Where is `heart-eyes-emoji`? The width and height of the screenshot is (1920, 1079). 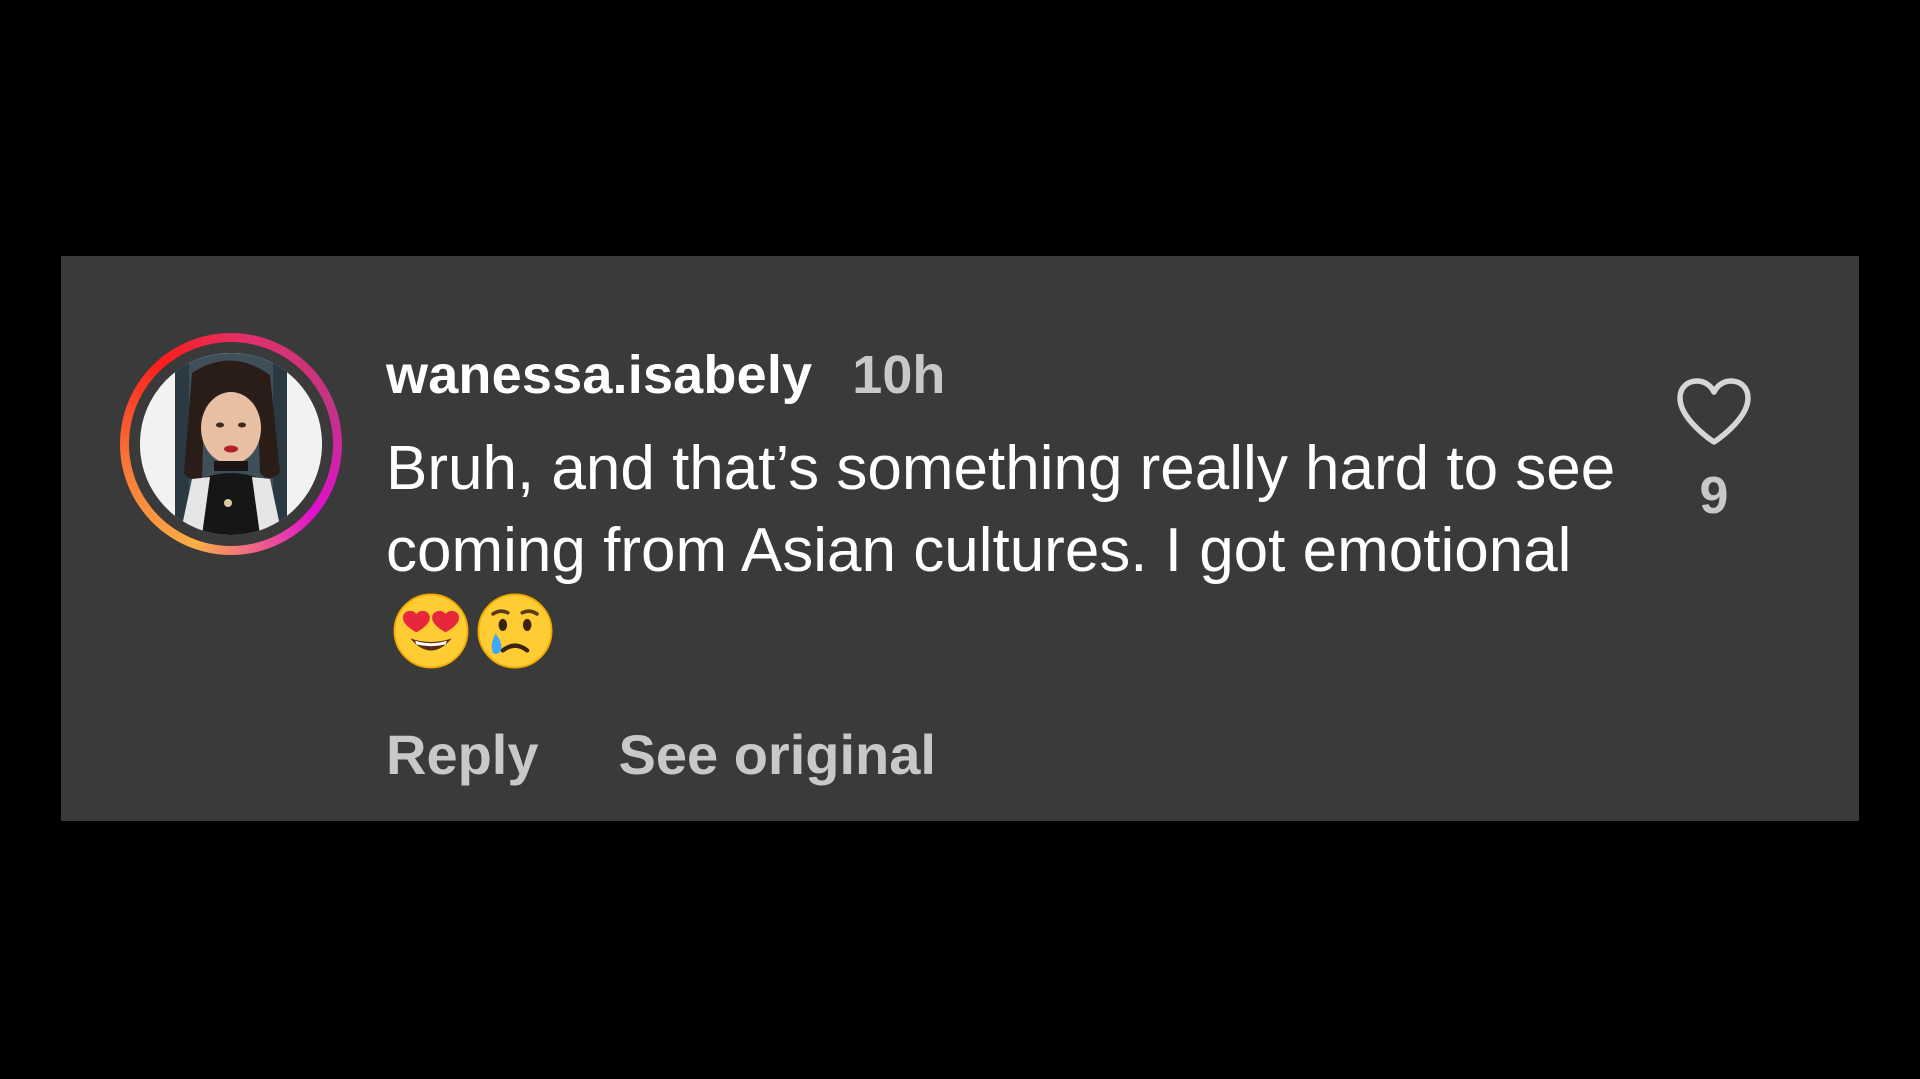
heart-eyes-emoji is located at coordinates (431, 631).